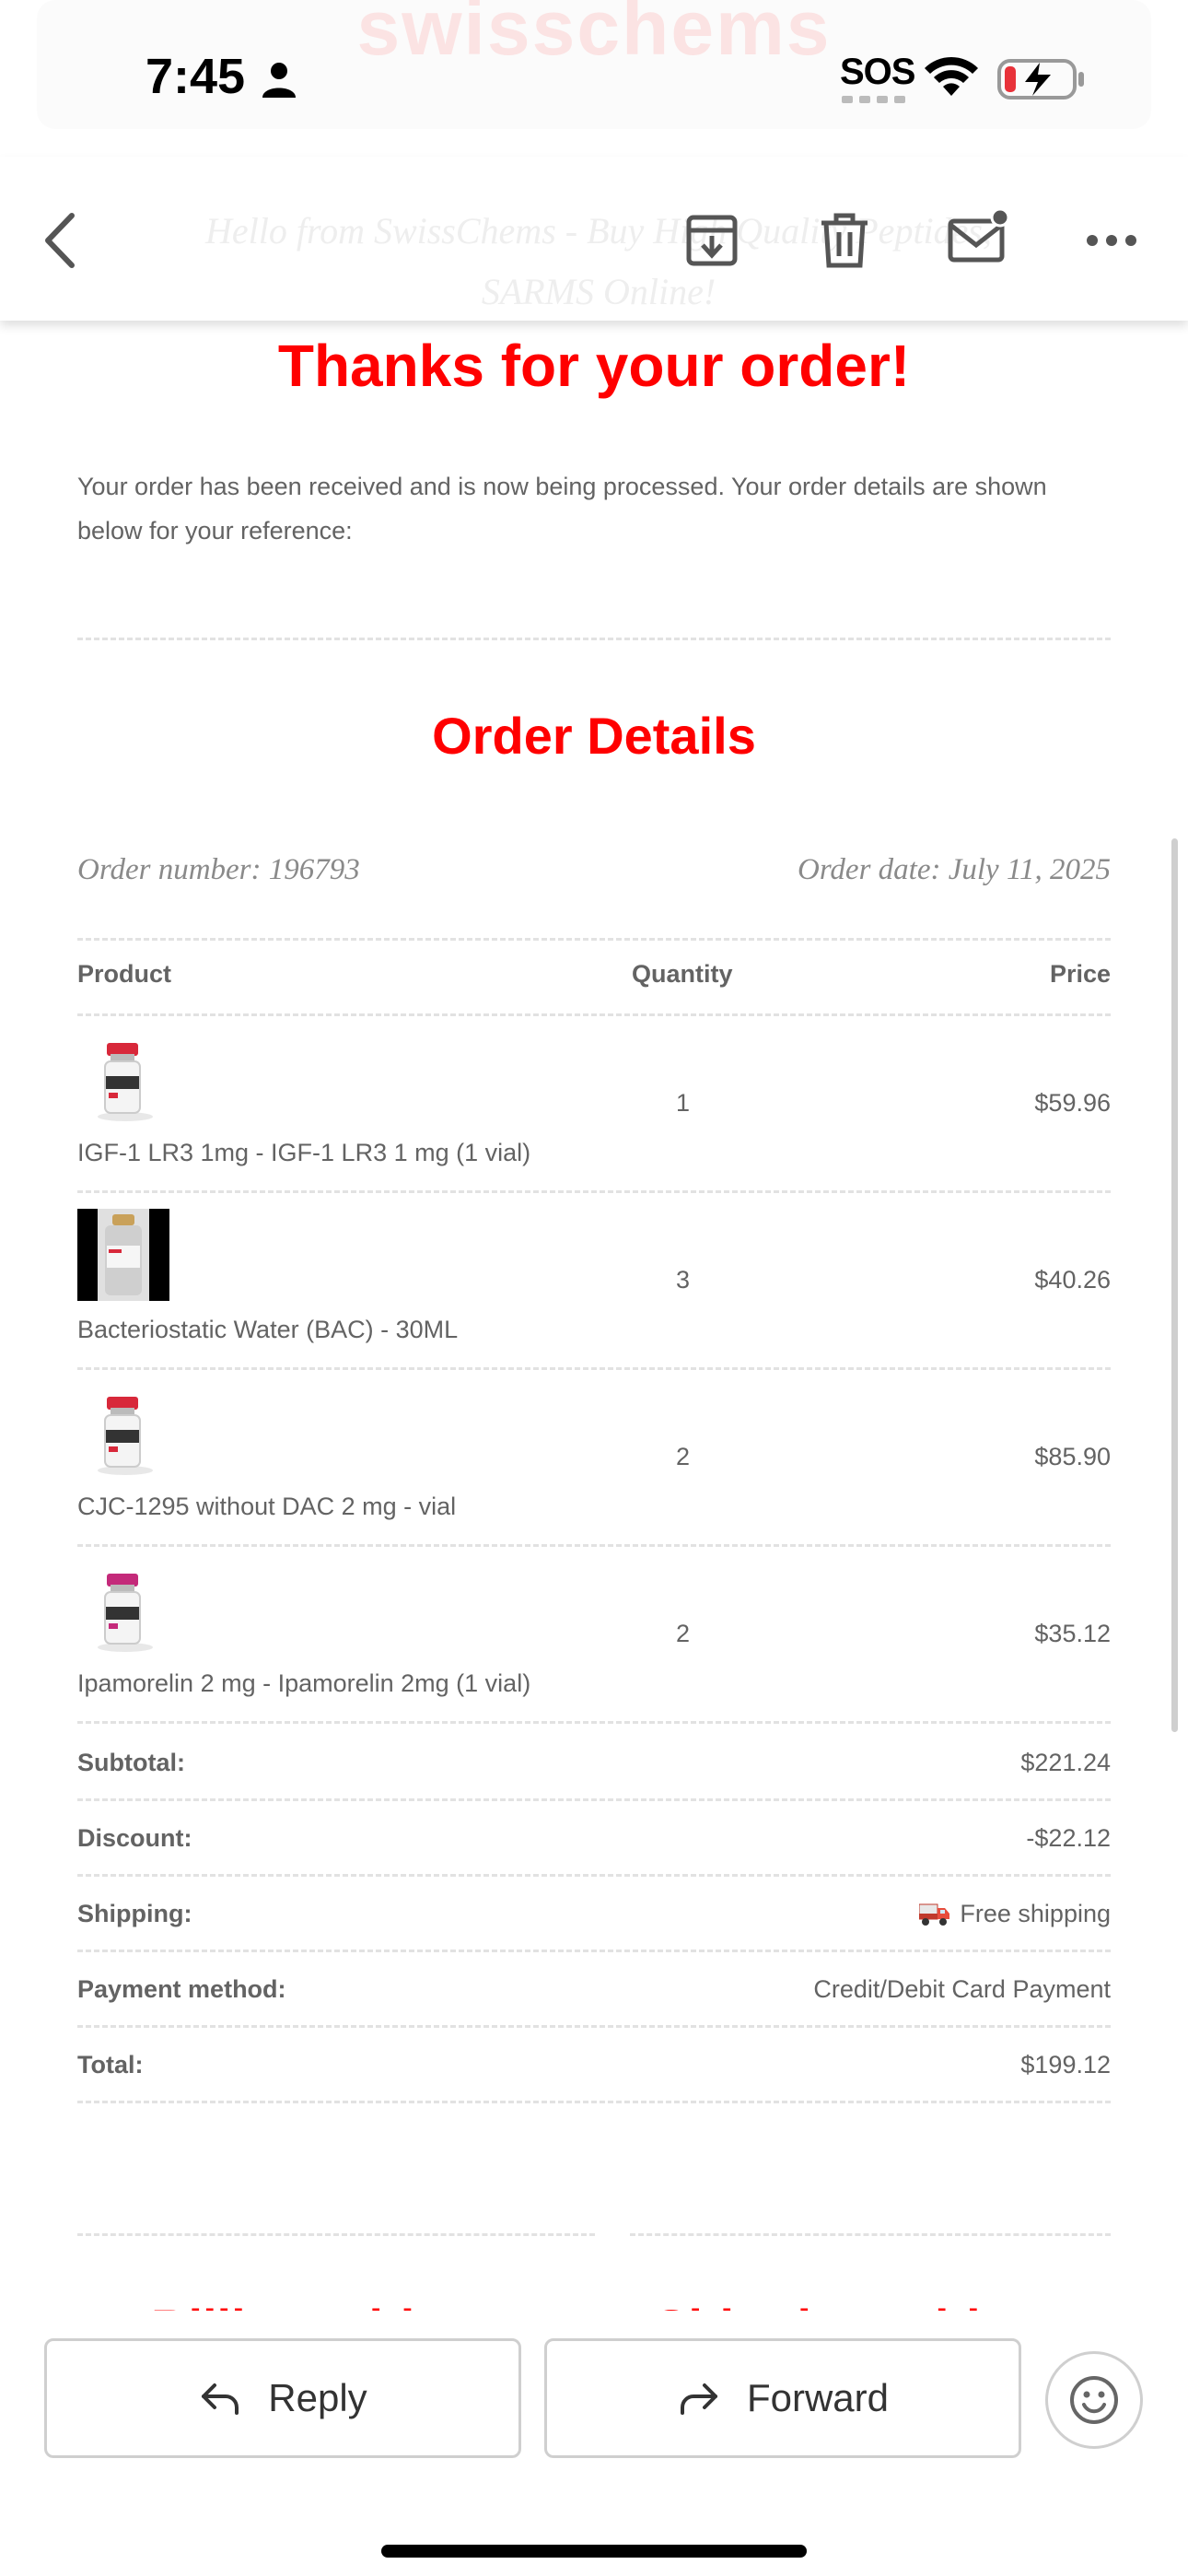 The image size is (1188, 2576). What do you see at coordinates (134, 1913) in the screenshot?
I see `shipping-label: Shipping:` at bounding box center [134, 1913].